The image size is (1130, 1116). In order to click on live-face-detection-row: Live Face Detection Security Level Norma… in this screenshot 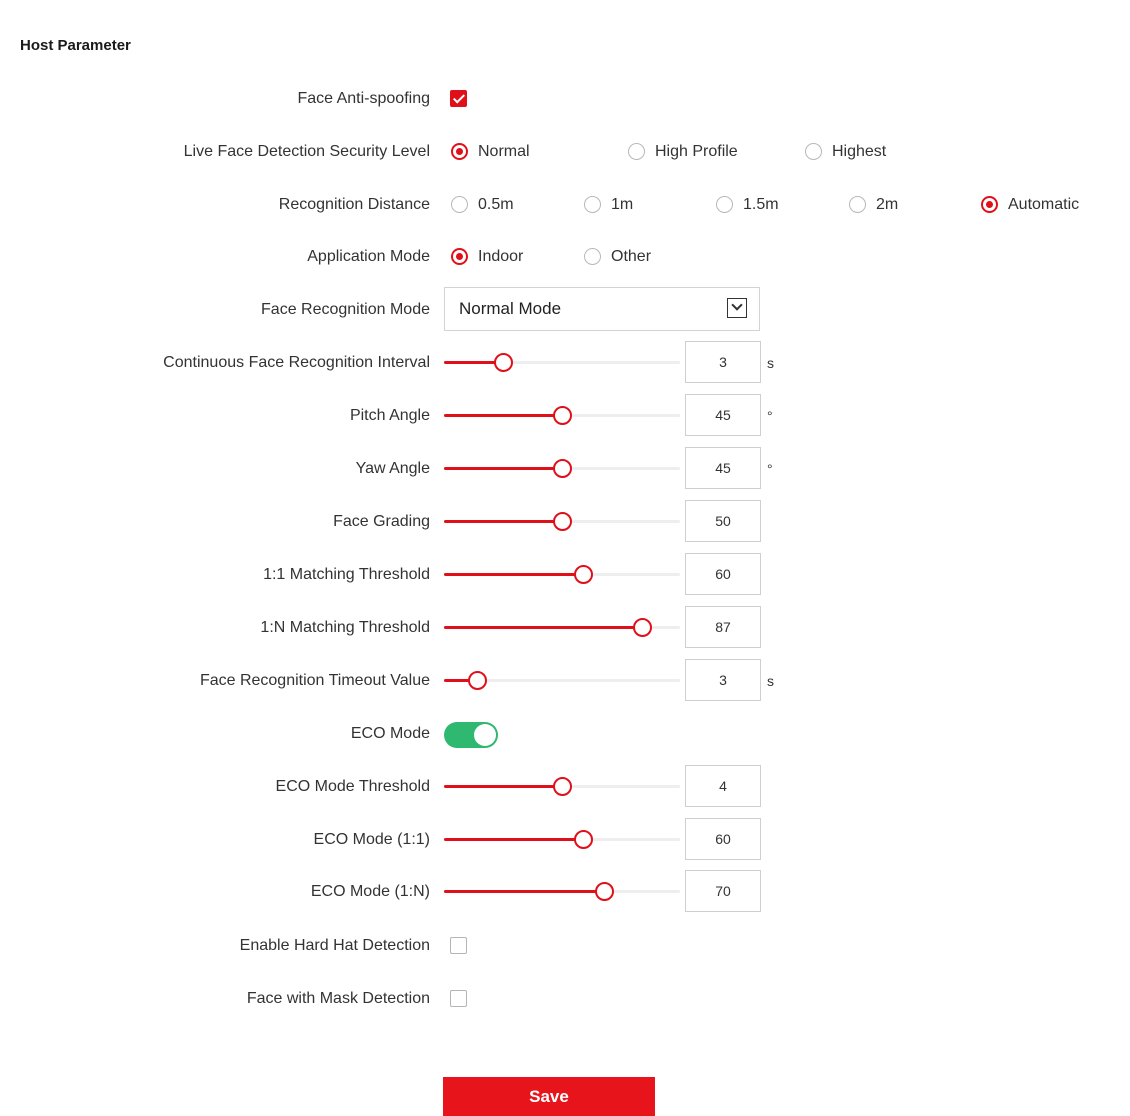, I will do `click(565, 152)`.